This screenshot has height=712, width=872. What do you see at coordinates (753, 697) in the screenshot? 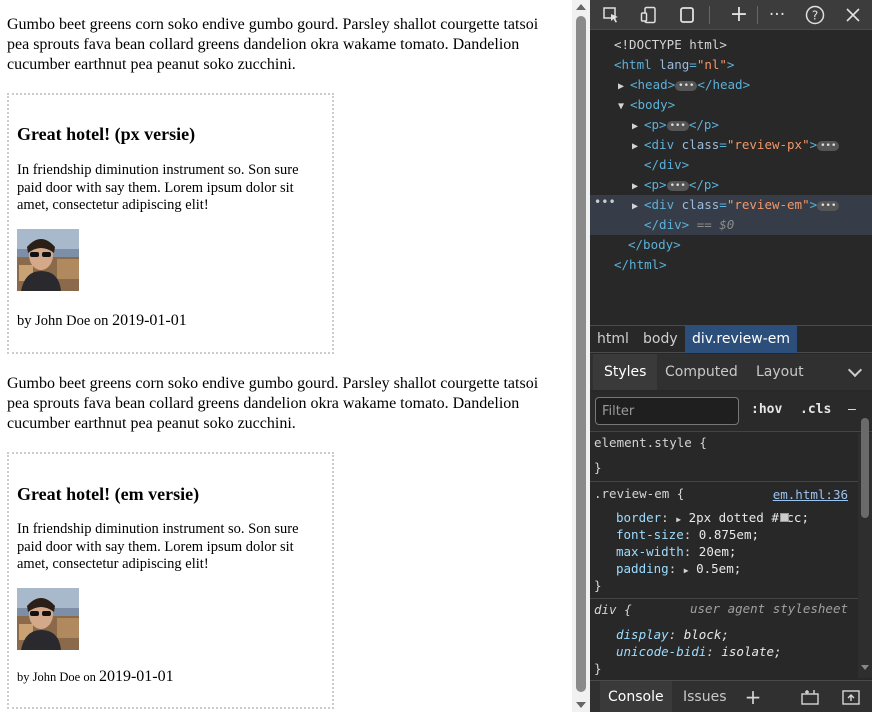
I see `add-tool-icon: +` at bounding box center [753, 697].